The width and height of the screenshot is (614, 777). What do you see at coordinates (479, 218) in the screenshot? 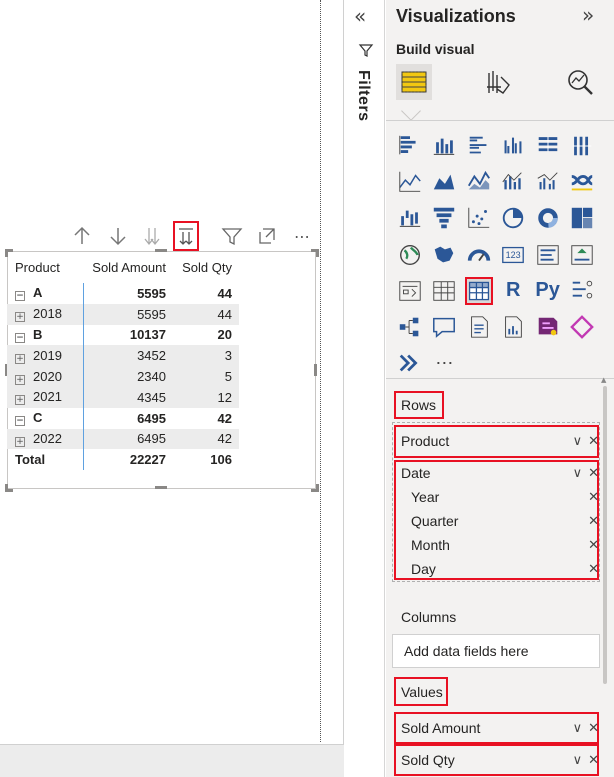
I see `scatter-chart-icon` at bounding box center [479, 218].